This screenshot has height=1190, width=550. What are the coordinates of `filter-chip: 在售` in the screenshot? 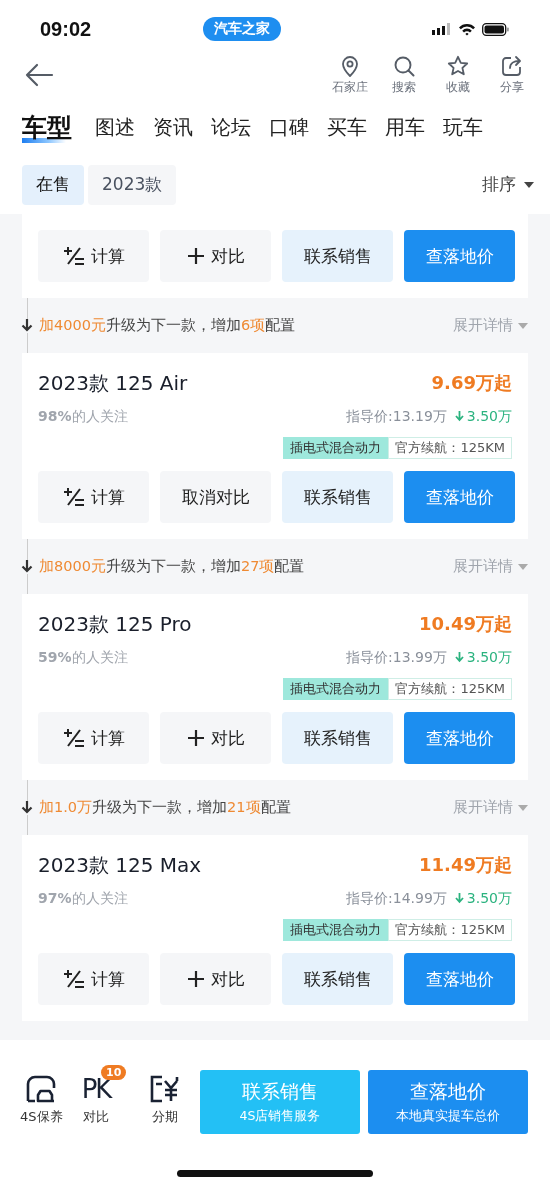 It's located at (53, 184).